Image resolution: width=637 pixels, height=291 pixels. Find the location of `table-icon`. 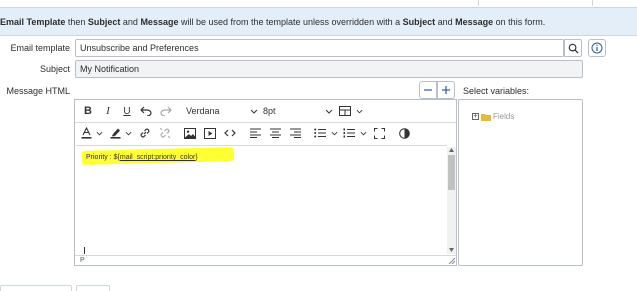

table-icon is located at coordinates (345, 111).